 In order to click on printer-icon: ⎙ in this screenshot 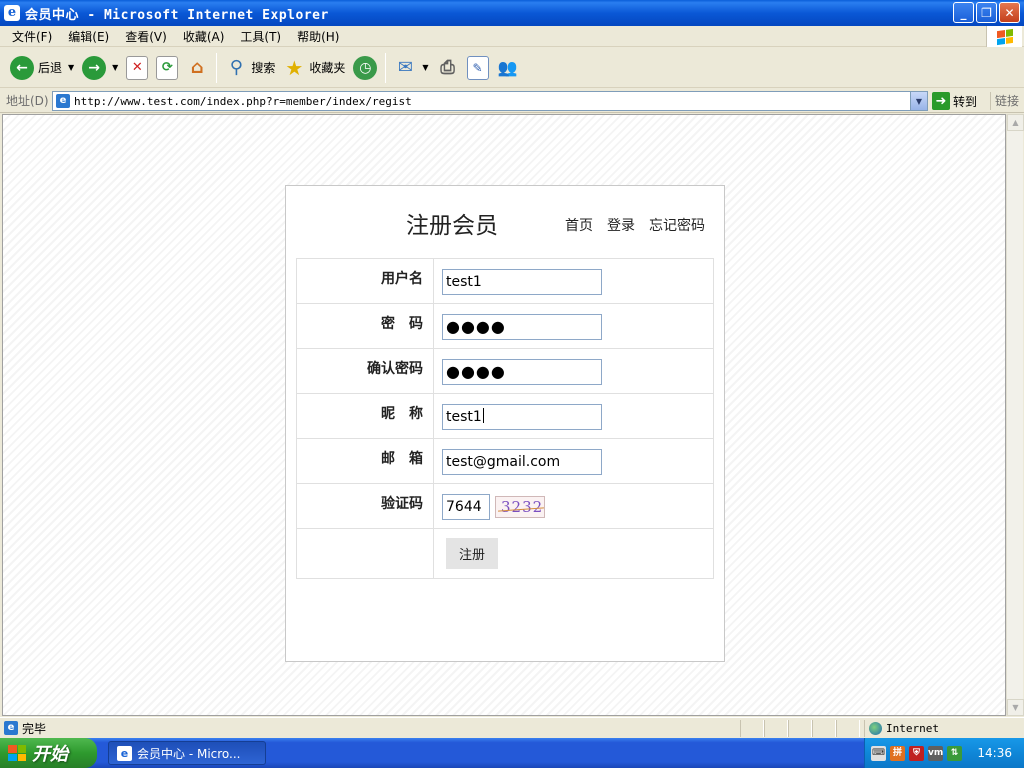, I will do `click(447, 67)`.